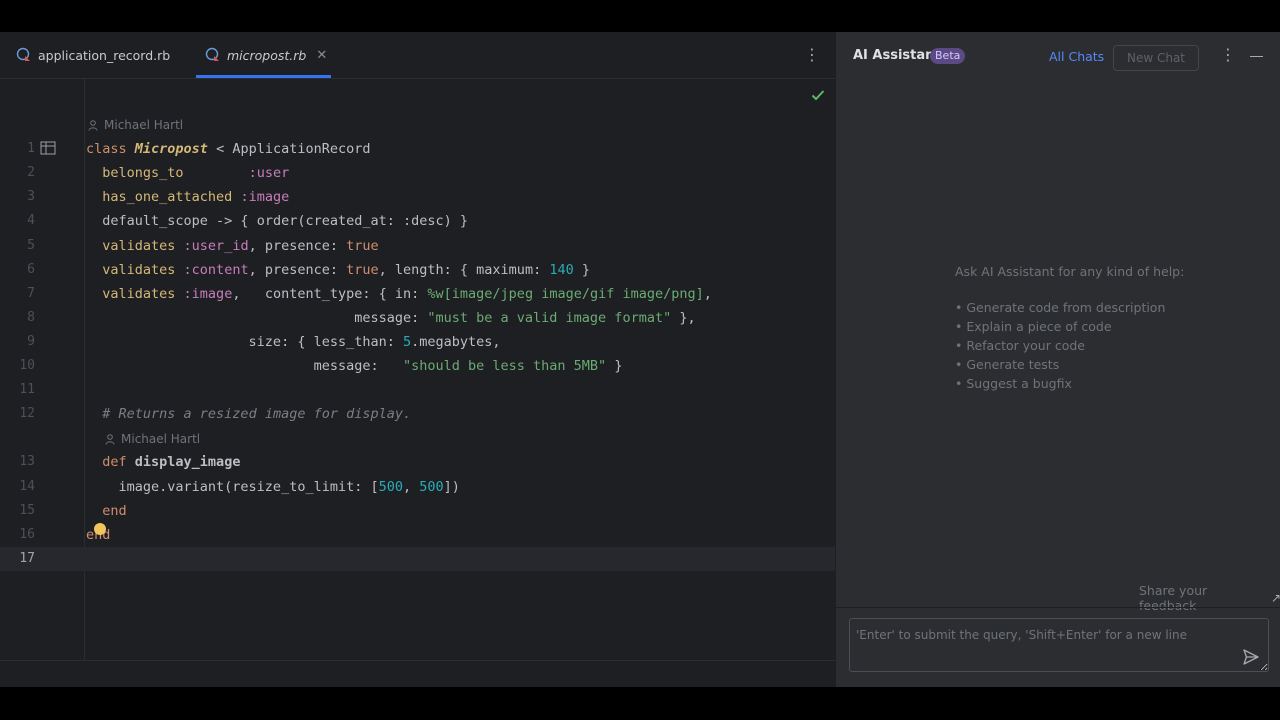  Describe the element at coordinates (417, 197) in the screenshot. I see `code-line: 3 has_one_attached :image` at that location.